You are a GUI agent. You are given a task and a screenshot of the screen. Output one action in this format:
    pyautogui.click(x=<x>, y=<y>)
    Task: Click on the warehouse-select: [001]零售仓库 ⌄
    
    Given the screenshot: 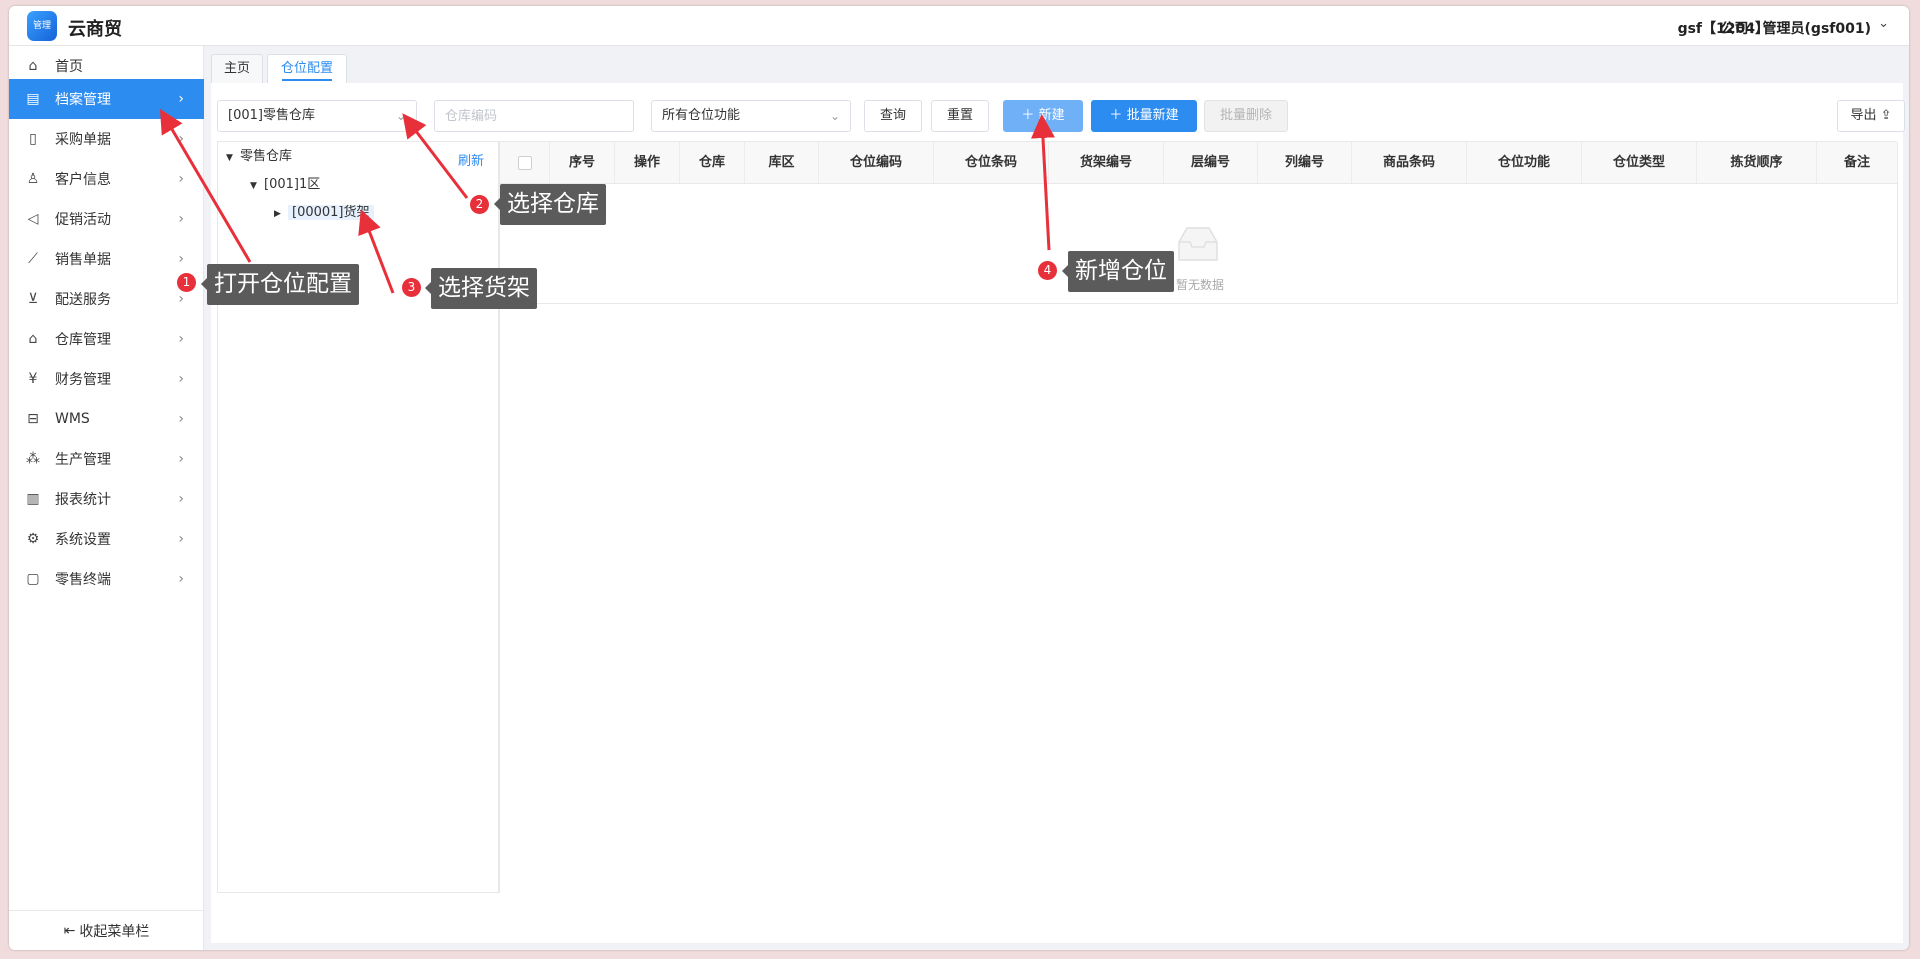 What is the action you would take?
    pyautogui.click(x=317, y=116)
    